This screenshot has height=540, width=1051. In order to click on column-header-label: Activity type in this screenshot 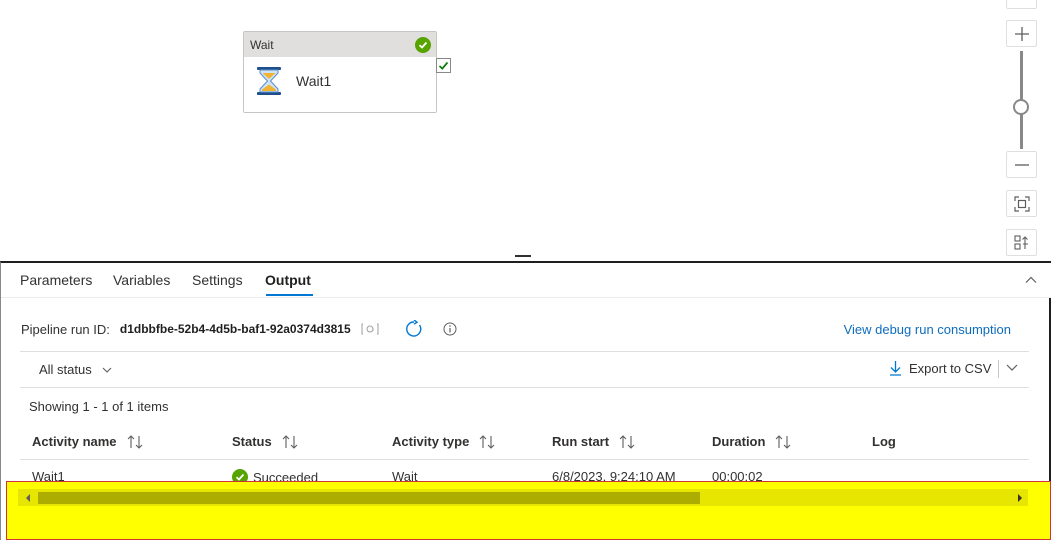, I will do `click(431, 441)`.